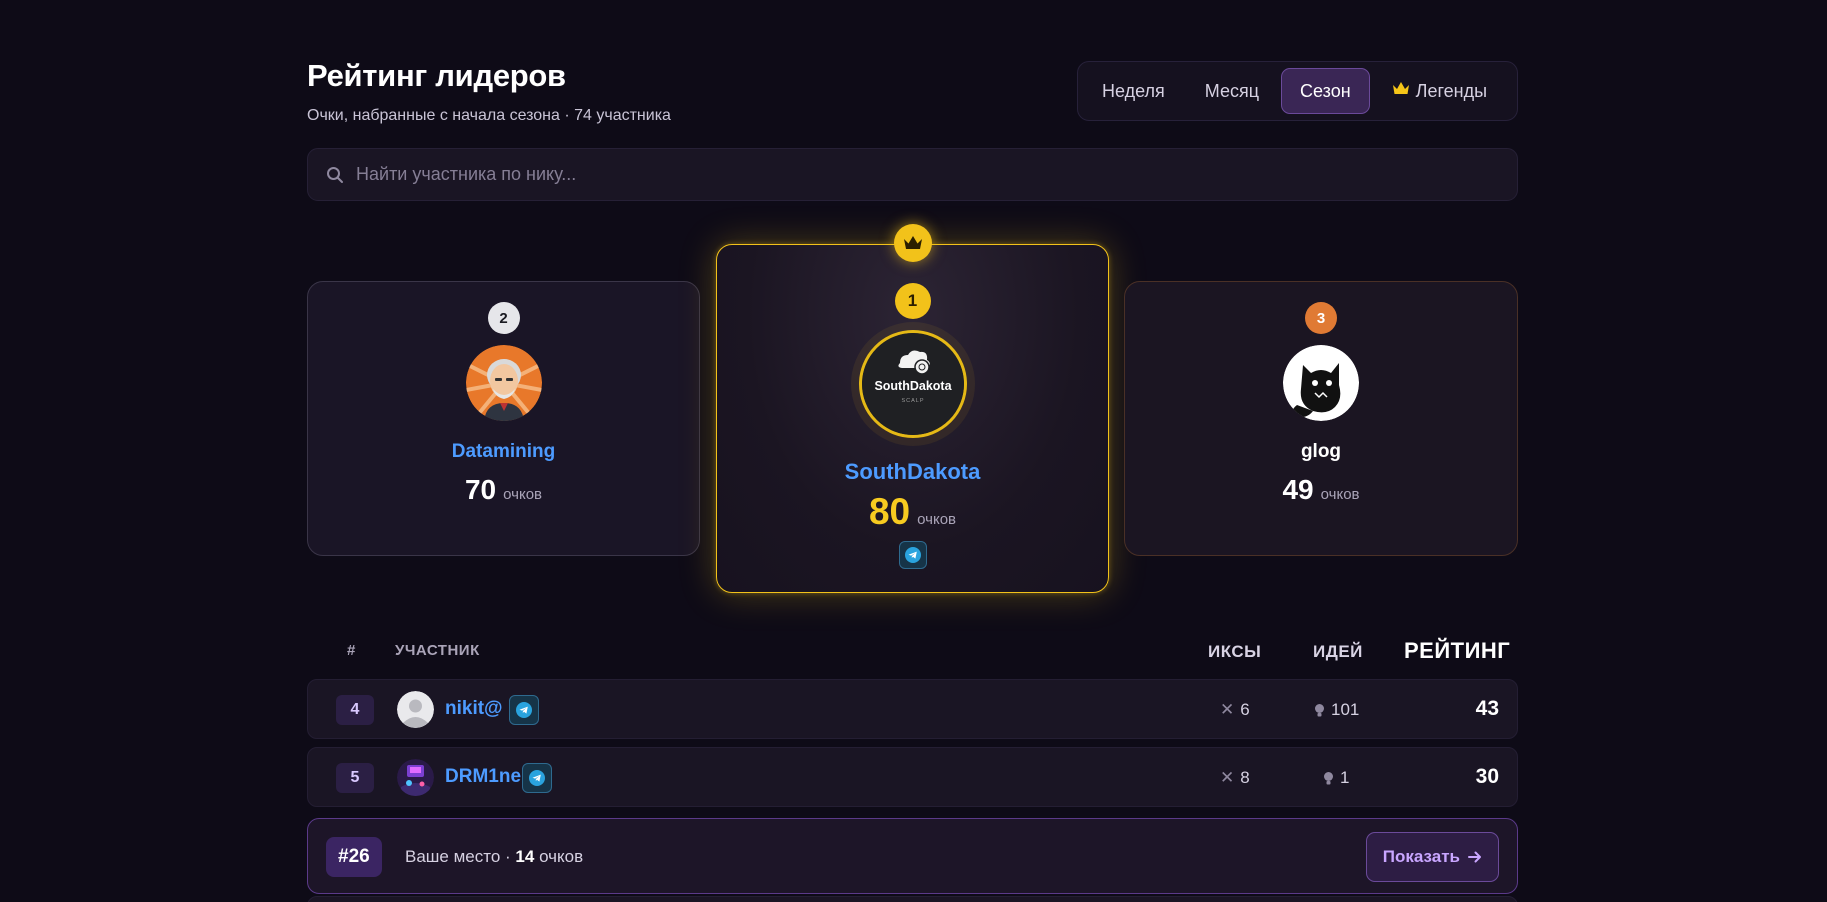 This screenshot has height=902, width=1827. I want to click on podium-card-second: 2 Datamining 70 очков, so click(503, 418).